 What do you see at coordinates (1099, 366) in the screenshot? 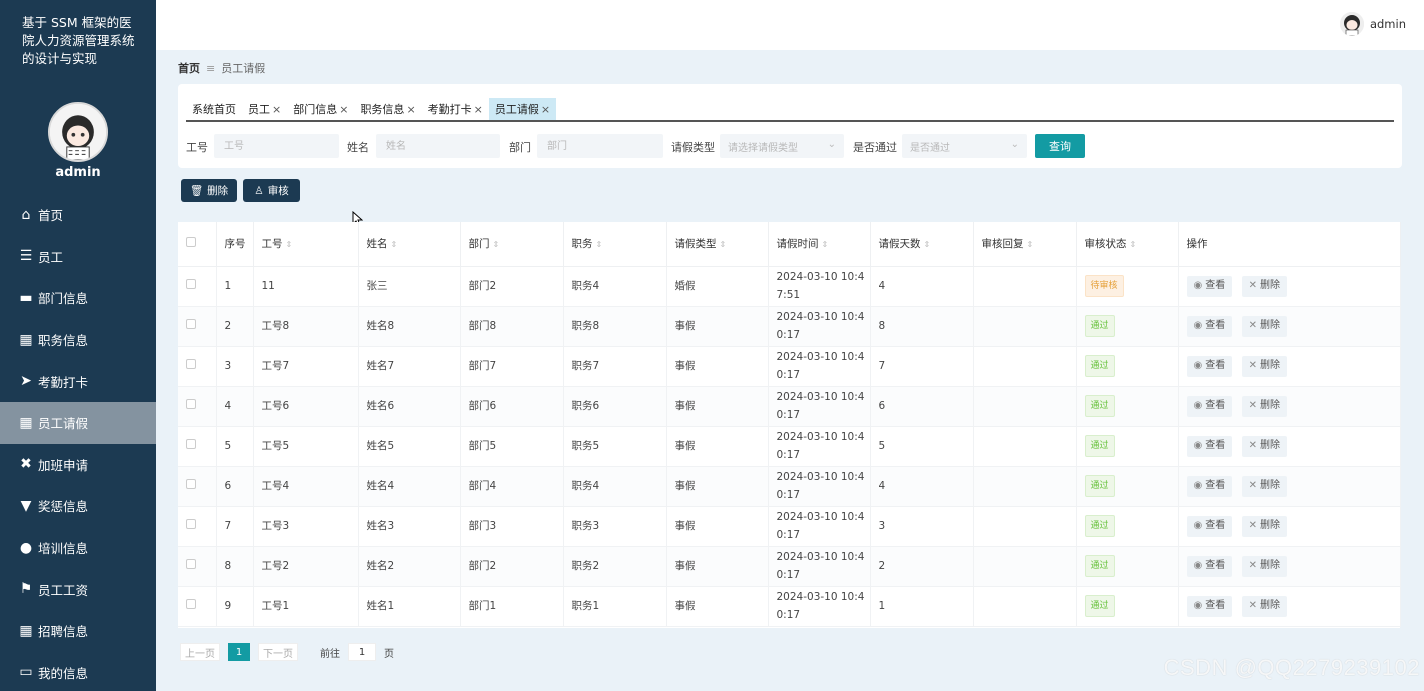
I see `status-badge: 通过` at bounding box center [1099, 366].